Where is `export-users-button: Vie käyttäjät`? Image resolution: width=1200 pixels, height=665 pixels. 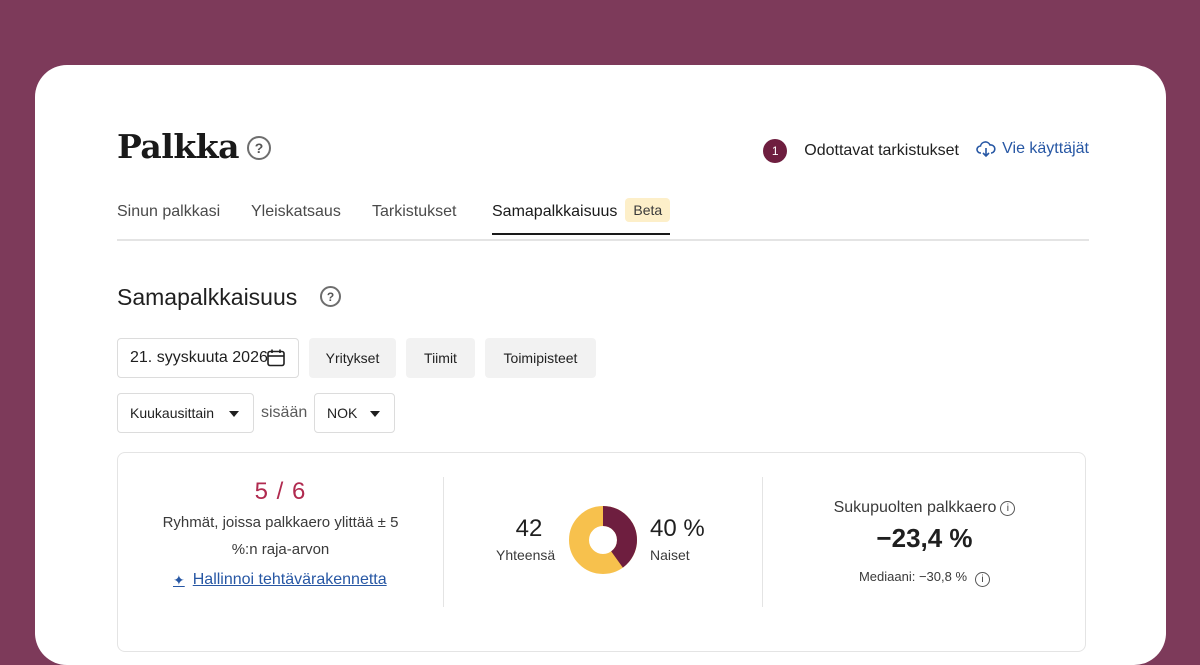
export-users-button: Vie käyttäjät is located at coordinates (1032, 149).